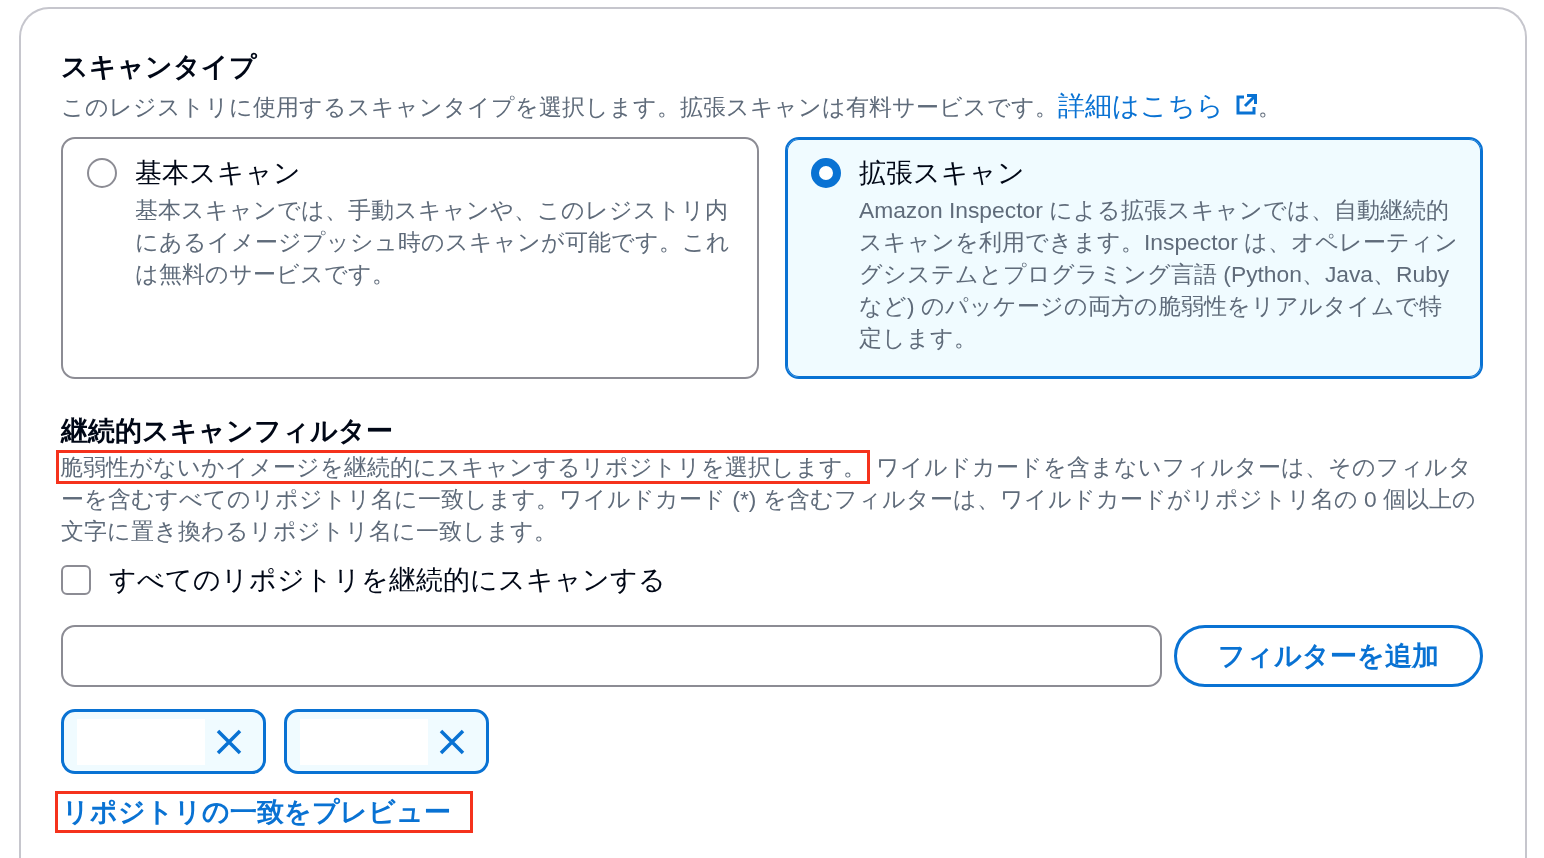  I want to click on option-title: 基本スキャン, so click(218, 173).